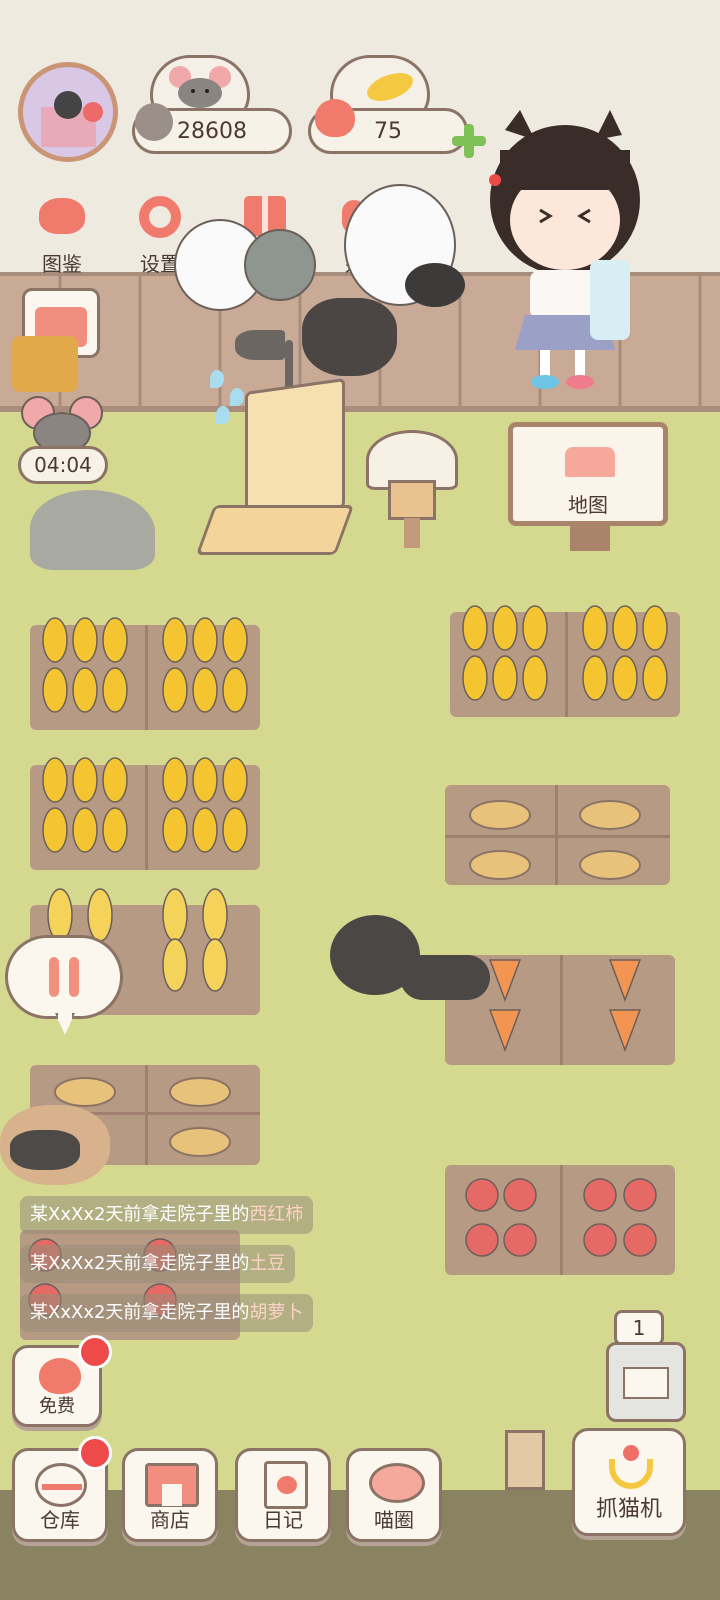 The width and height of the screenshot is (720, 1600). What do you see at coordinates (267, 1263) in the screenshot?
I see `message-item: 土豆` at bounding box center [267, 1263].